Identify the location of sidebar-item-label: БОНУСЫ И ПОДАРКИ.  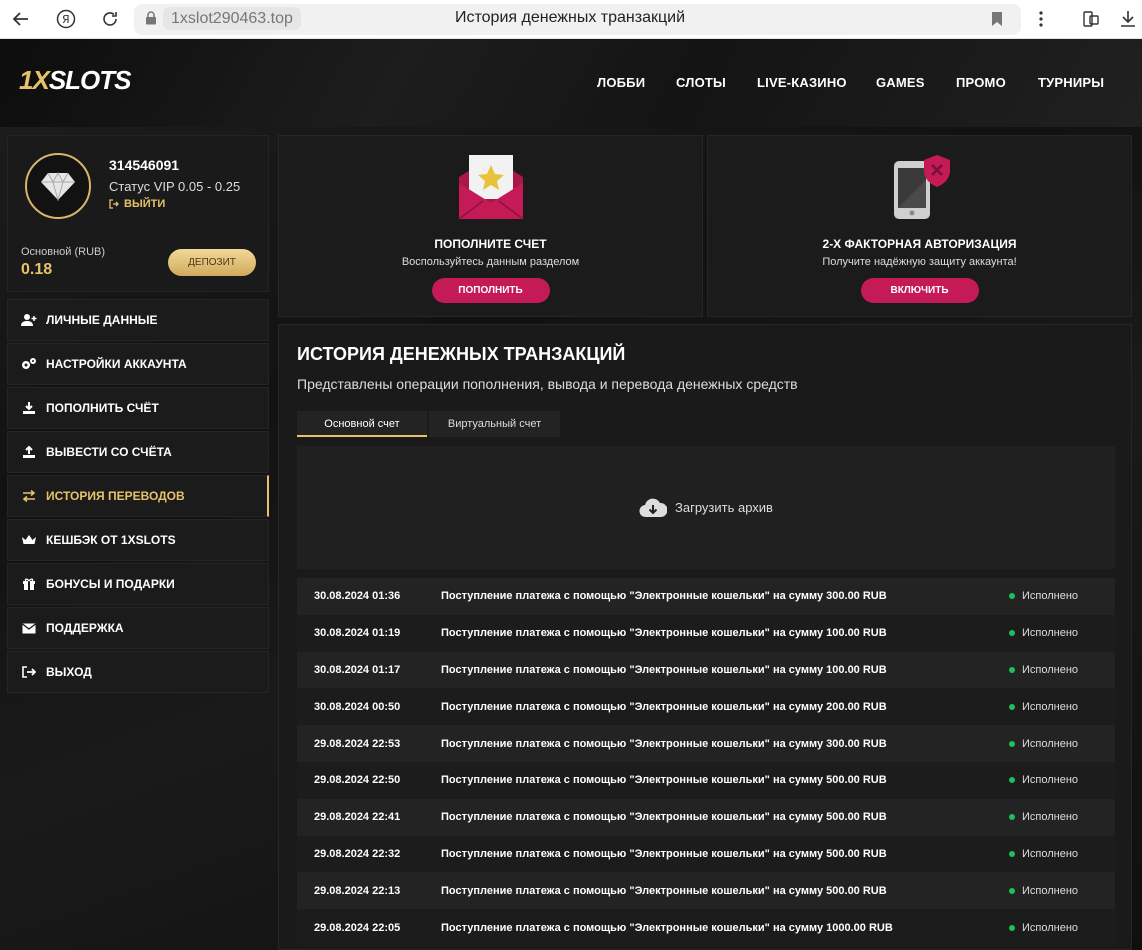
(110, 584).